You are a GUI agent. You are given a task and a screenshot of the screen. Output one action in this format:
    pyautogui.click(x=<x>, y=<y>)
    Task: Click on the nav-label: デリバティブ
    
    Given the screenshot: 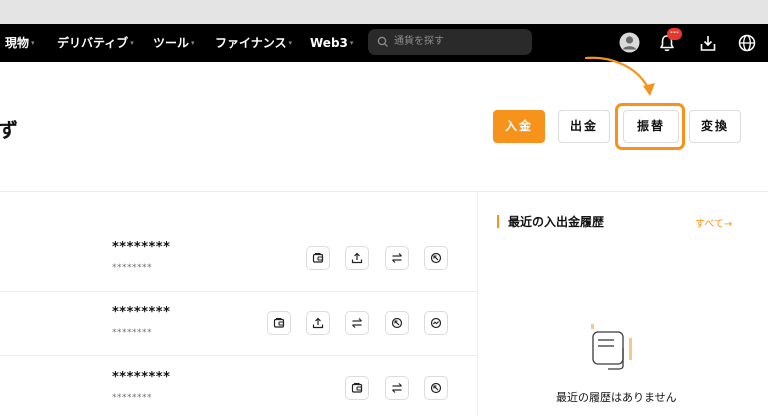 What is the action you would take?
    pyautogui.click(x=93, y=43)
    